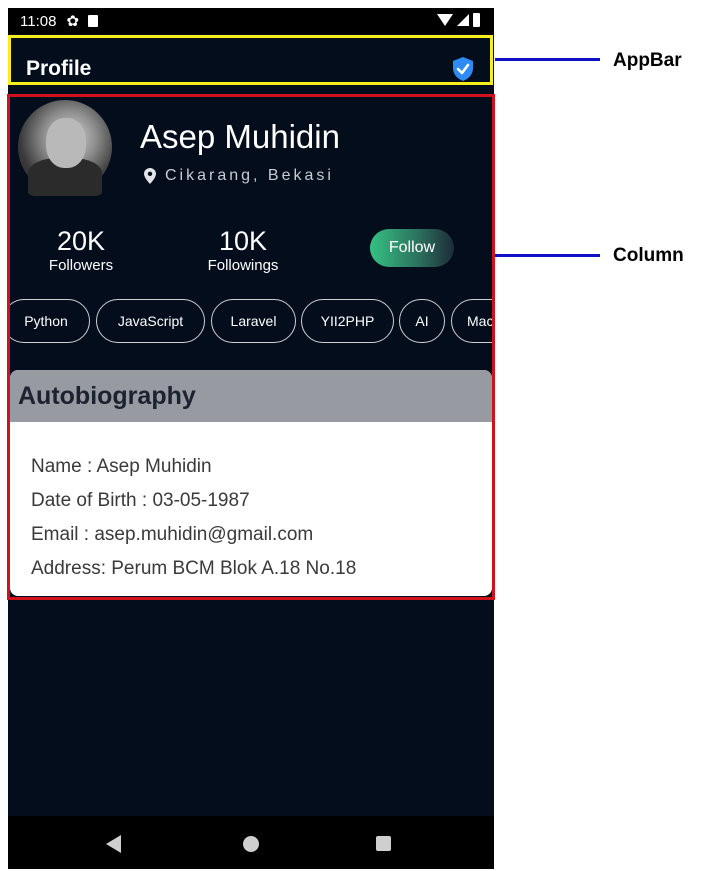 The image size is (705, 871). What do you see at coordinates (38, 21) in the screenshot?
I see `status-time: 11:08` at bounding box center [38, 21].